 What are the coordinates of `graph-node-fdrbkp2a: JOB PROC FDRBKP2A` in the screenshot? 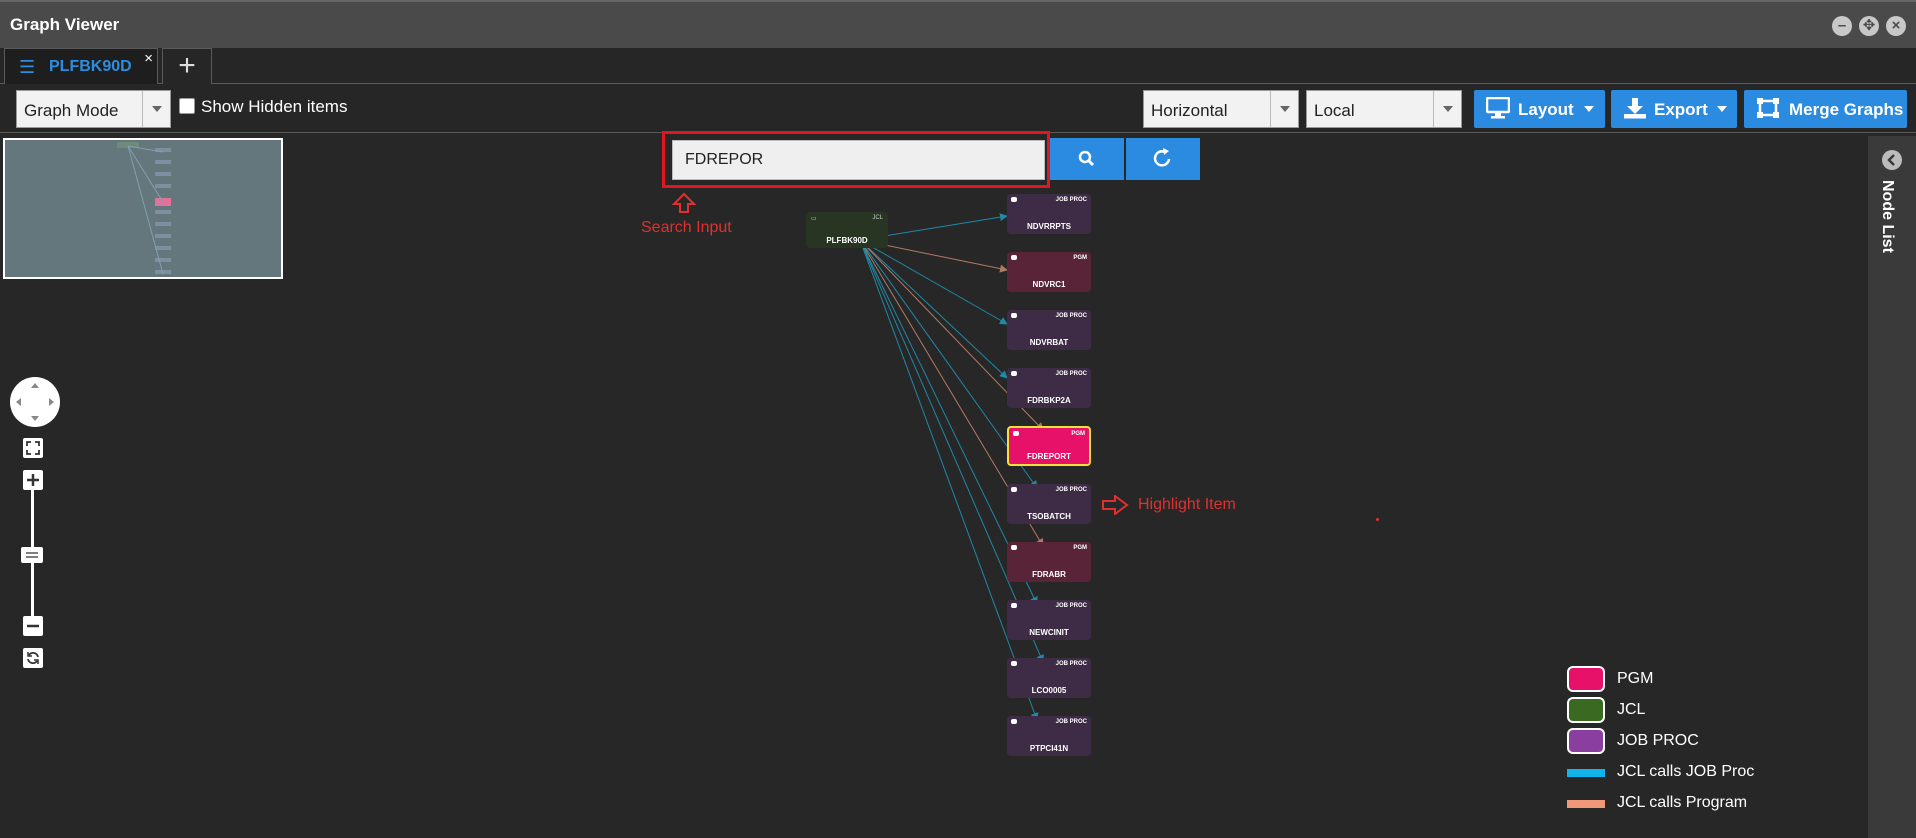 It's located at (1049, 388).